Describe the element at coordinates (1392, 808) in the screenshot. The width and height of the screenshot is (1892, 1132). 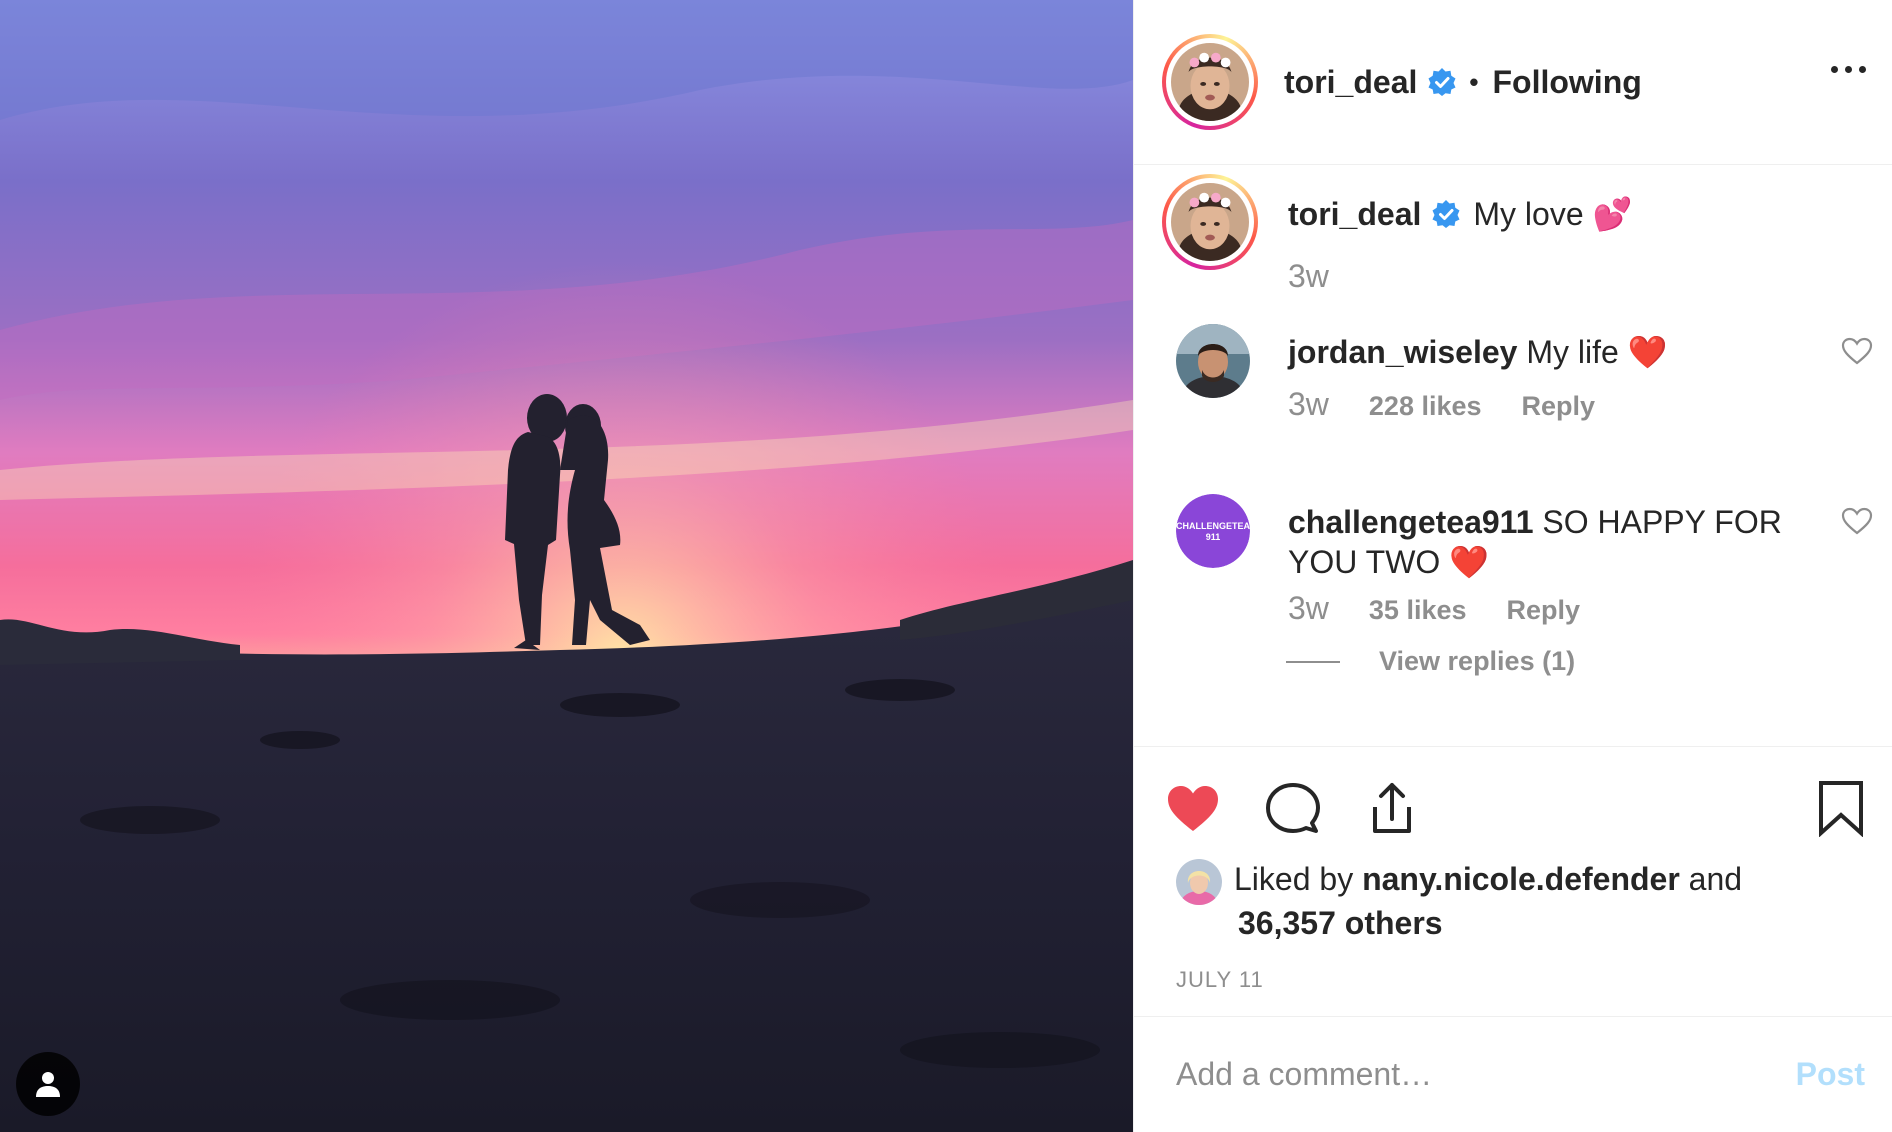
I see `share-icon` at that location.